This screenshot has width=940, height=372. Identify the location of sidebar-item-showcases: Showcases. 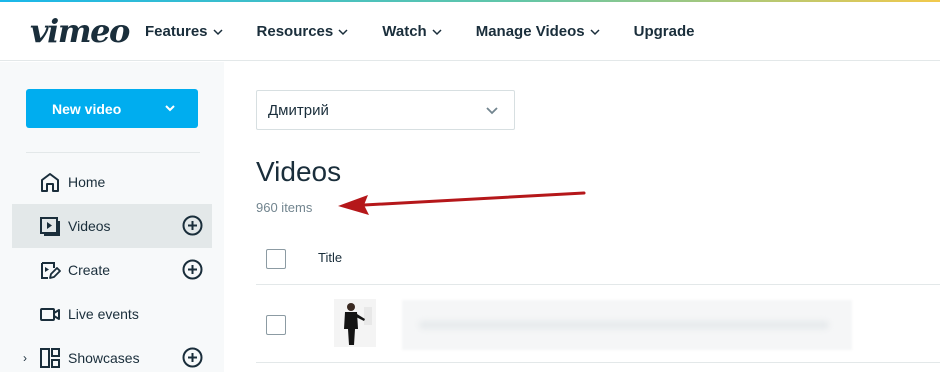
(112, 354).